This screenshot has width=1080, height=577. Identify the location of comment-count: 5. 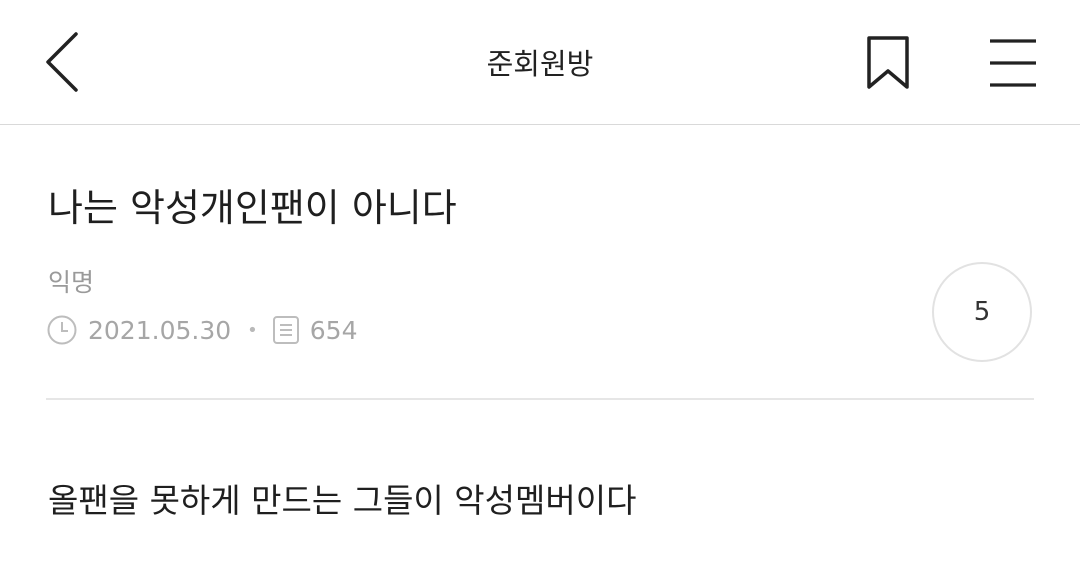
(982, 312).